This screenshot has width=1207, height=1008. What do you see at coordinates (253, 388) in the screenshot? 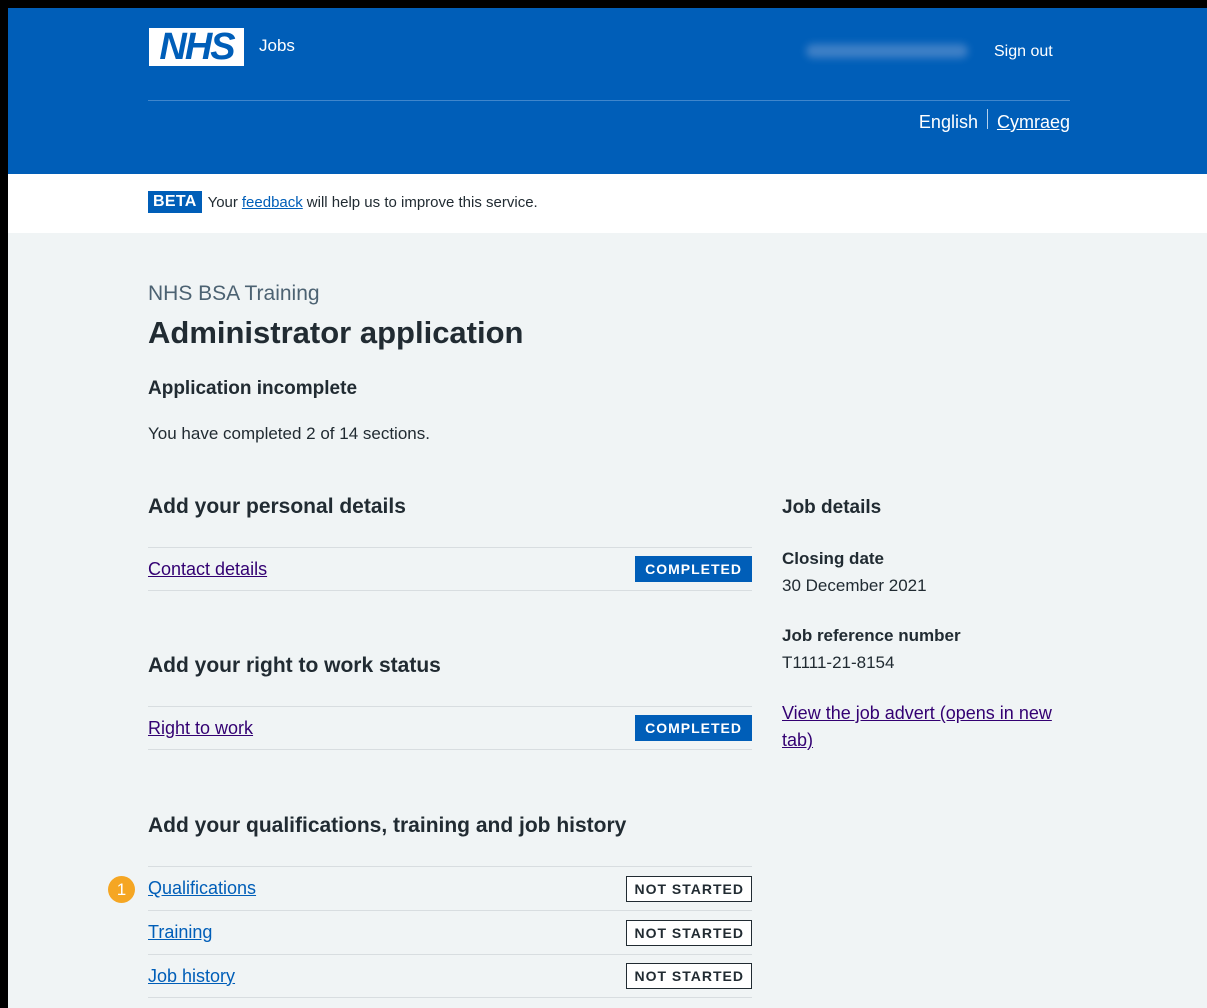
I see `application-status-title: Application incomplete` at bounding box center [253, 388].